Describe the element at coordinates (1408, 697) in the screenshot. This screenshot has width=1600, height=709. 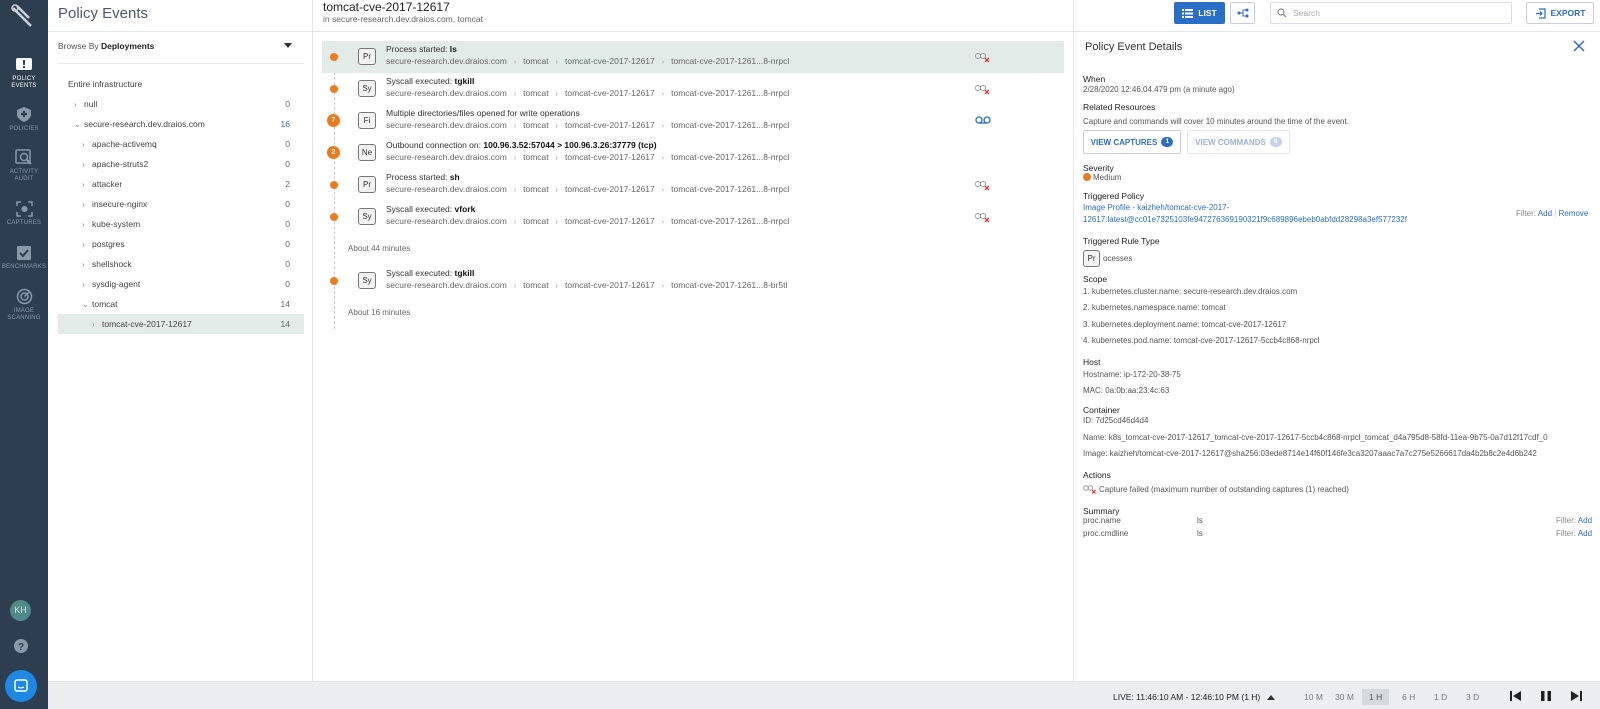
I see `range-6h: 6 H` at that location.